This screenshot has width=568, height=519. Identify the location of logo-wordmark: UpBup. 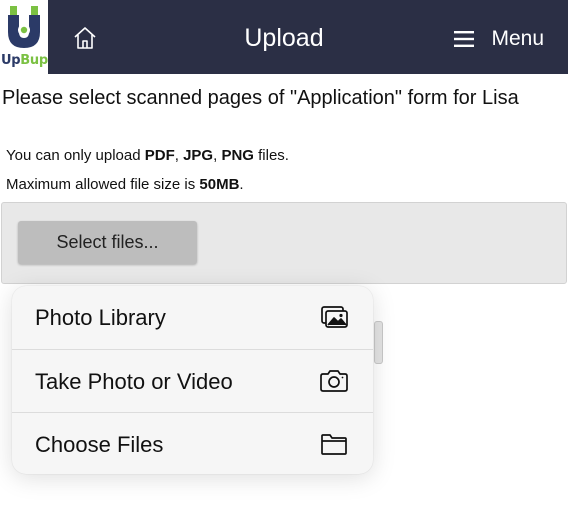
(24, 60).